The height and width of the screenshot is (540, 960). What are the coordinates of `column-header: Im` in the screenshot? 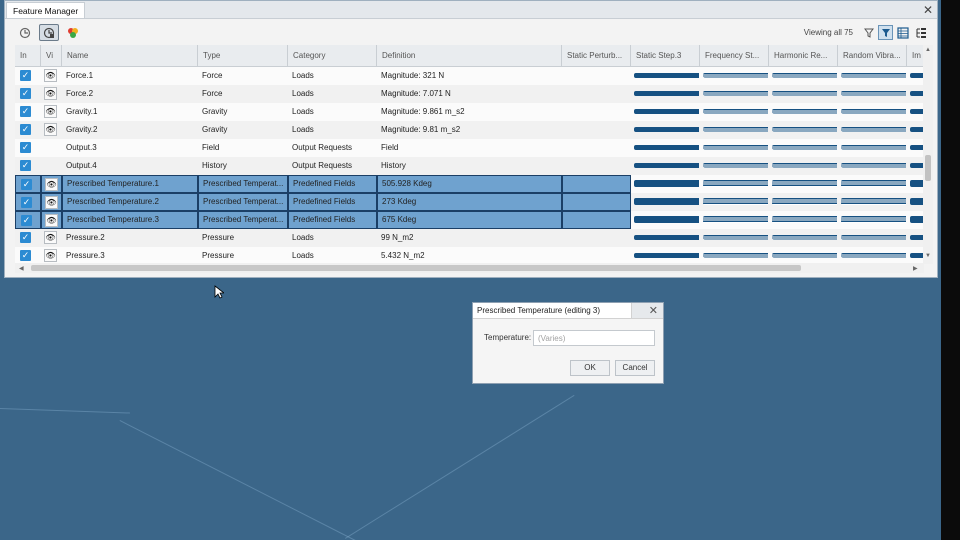 It's located at (915, 56).